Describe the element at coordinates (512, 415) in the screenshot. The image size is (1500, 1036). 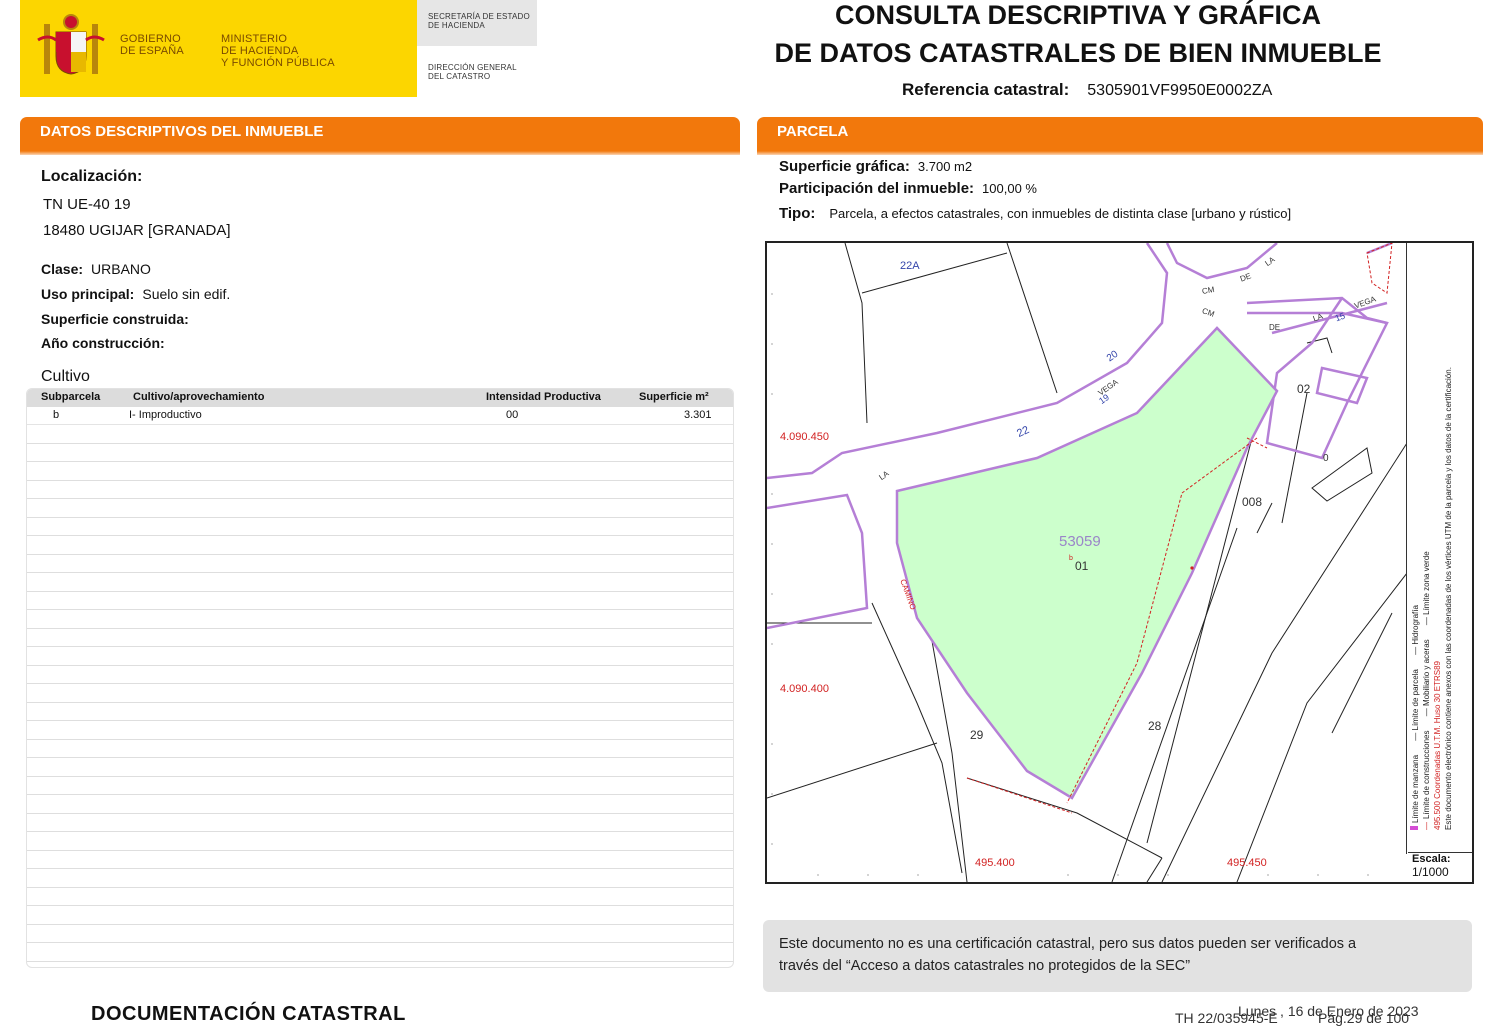
I see `cell-intensidad: 00` at that location.